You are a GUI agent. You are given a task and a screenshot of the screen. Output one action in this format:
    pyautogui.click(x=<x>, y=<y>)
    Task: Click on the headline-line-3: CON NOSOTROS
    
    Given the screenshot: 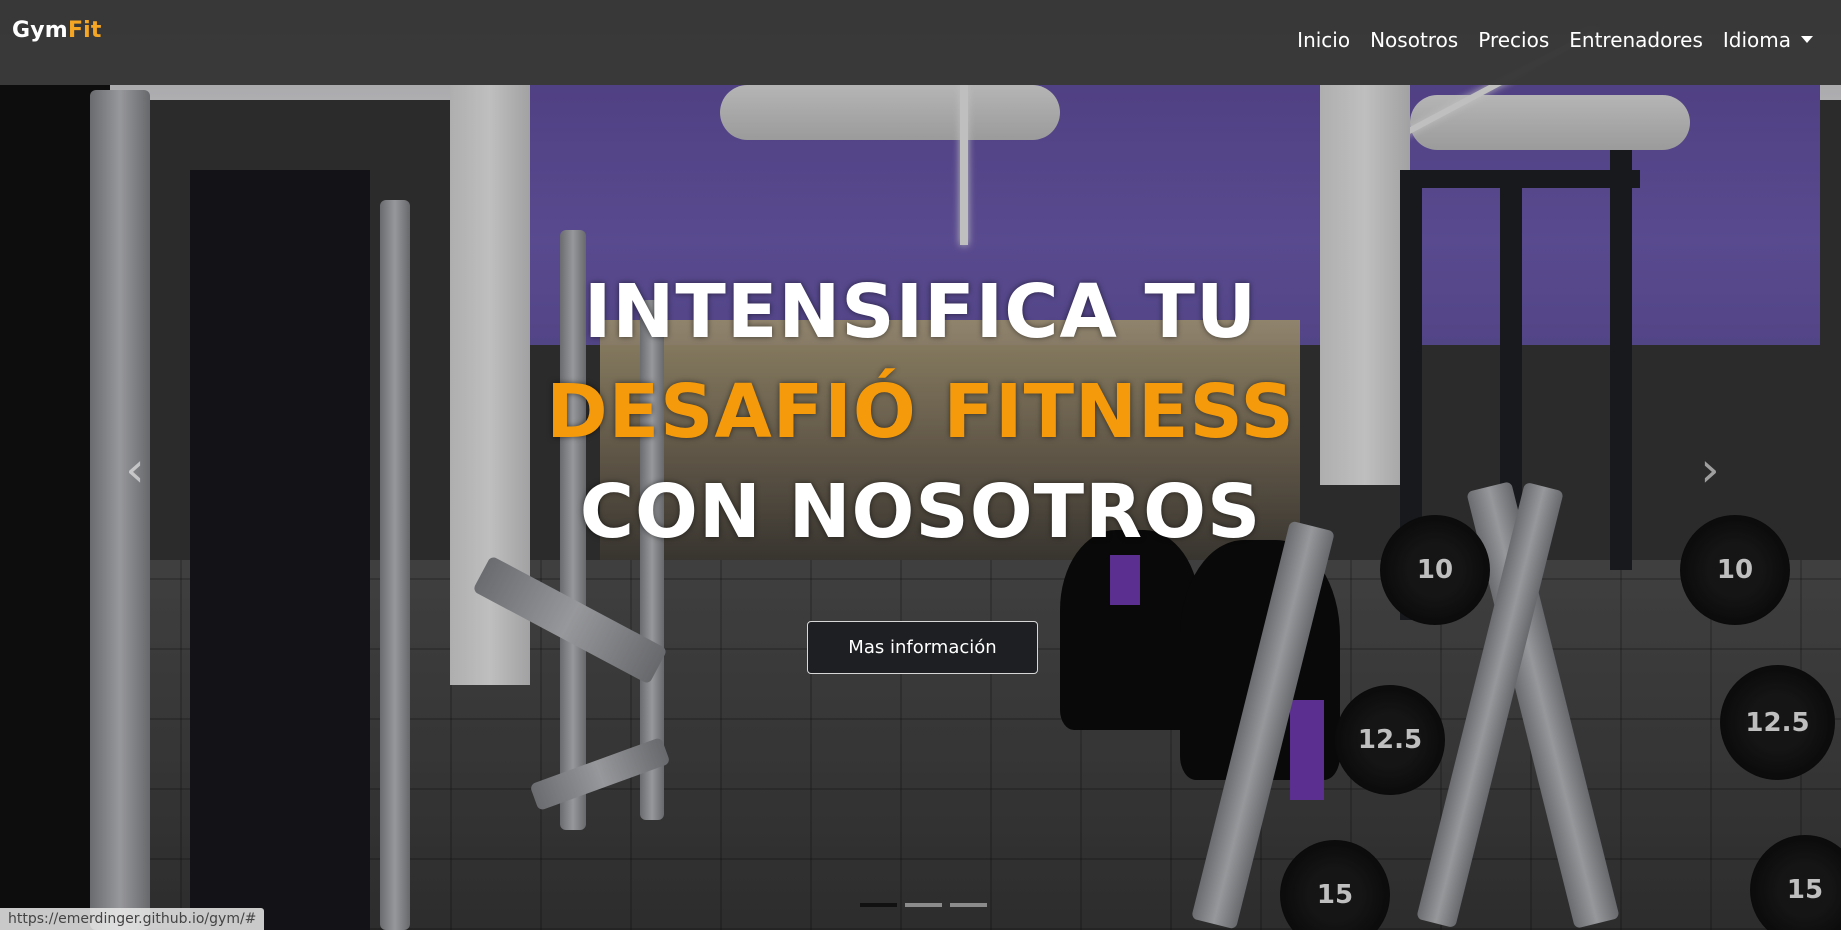 What is the action you would take?
    pyautogui.click(x=920, y=512)
    